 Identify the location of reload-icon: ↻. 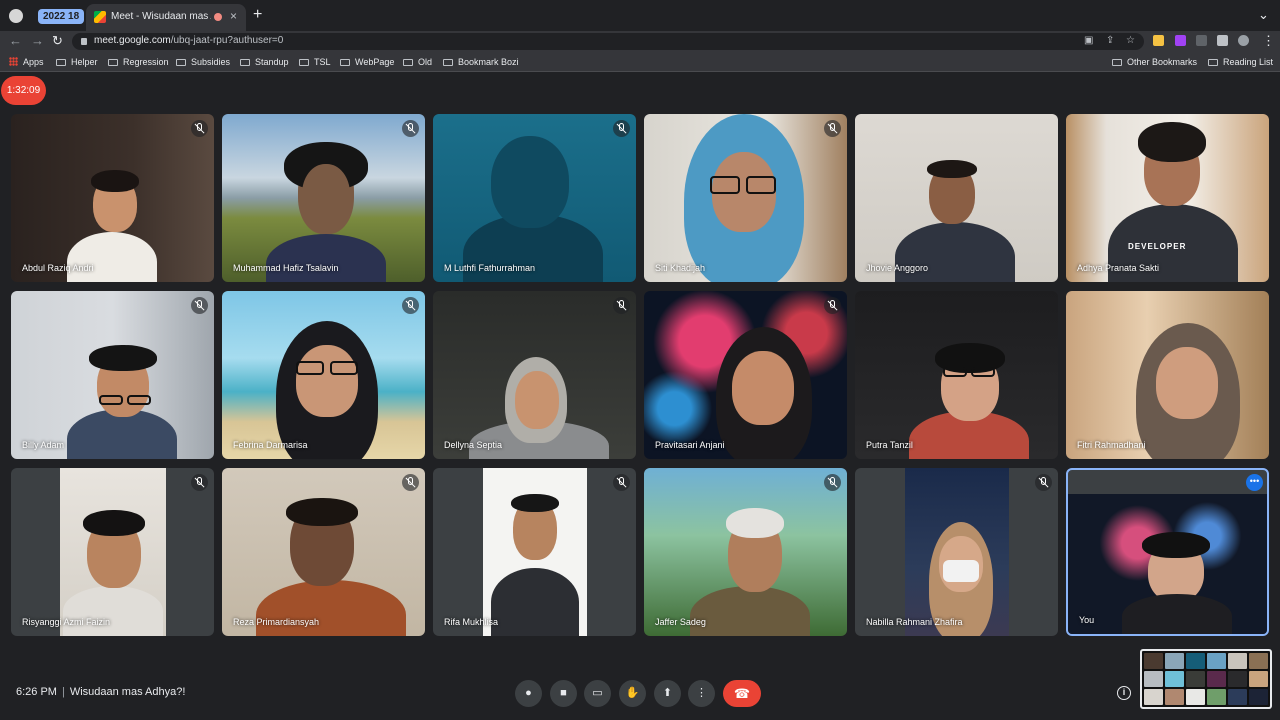
(57, 41).